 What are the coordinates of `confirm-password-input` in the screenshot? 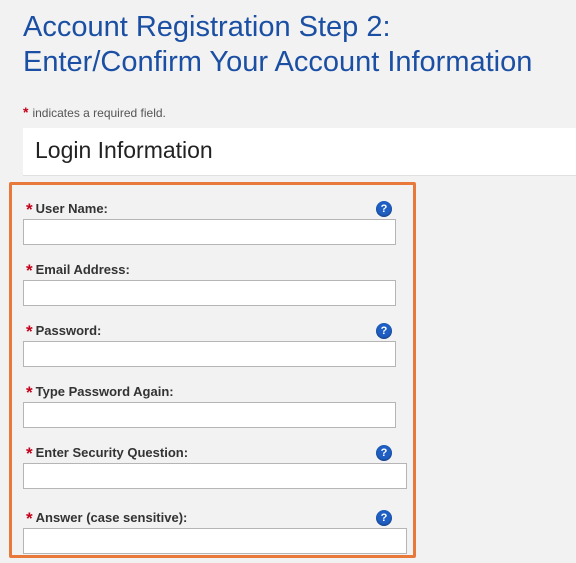 It's located at (209, 415).